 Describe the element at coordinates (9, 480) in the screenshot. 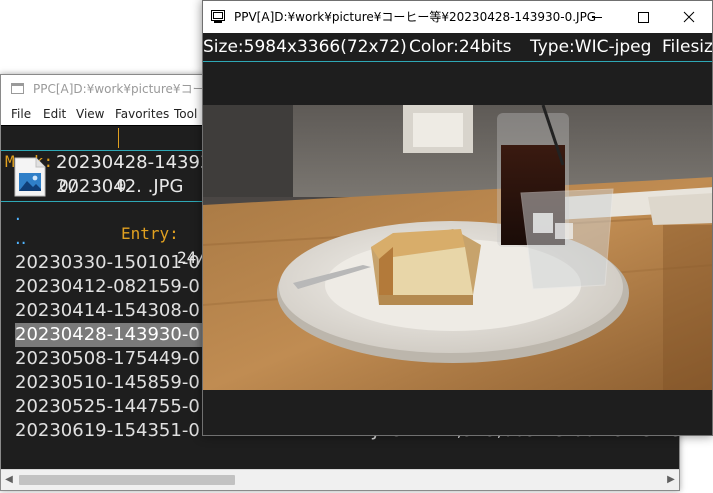

I see `scroll-left-icon: ◀` at that location.